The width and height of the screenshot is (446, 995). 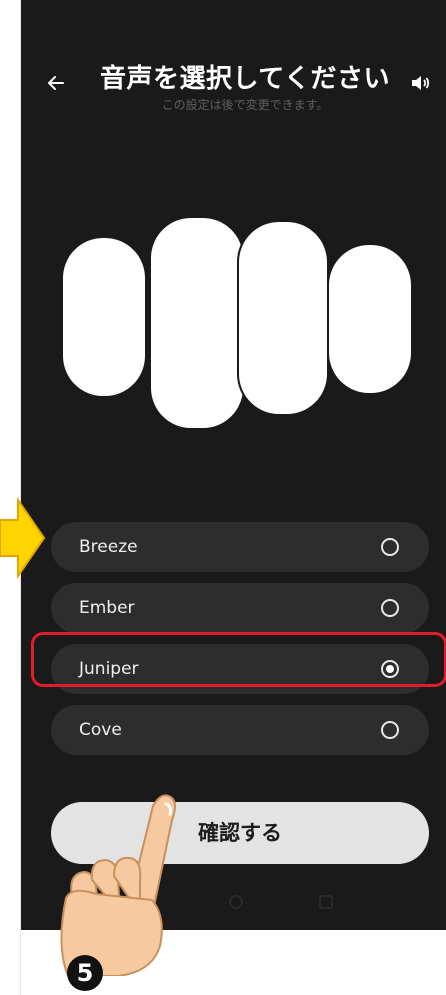 I want to click on nav-home-hint, so click(x=326, y=902).